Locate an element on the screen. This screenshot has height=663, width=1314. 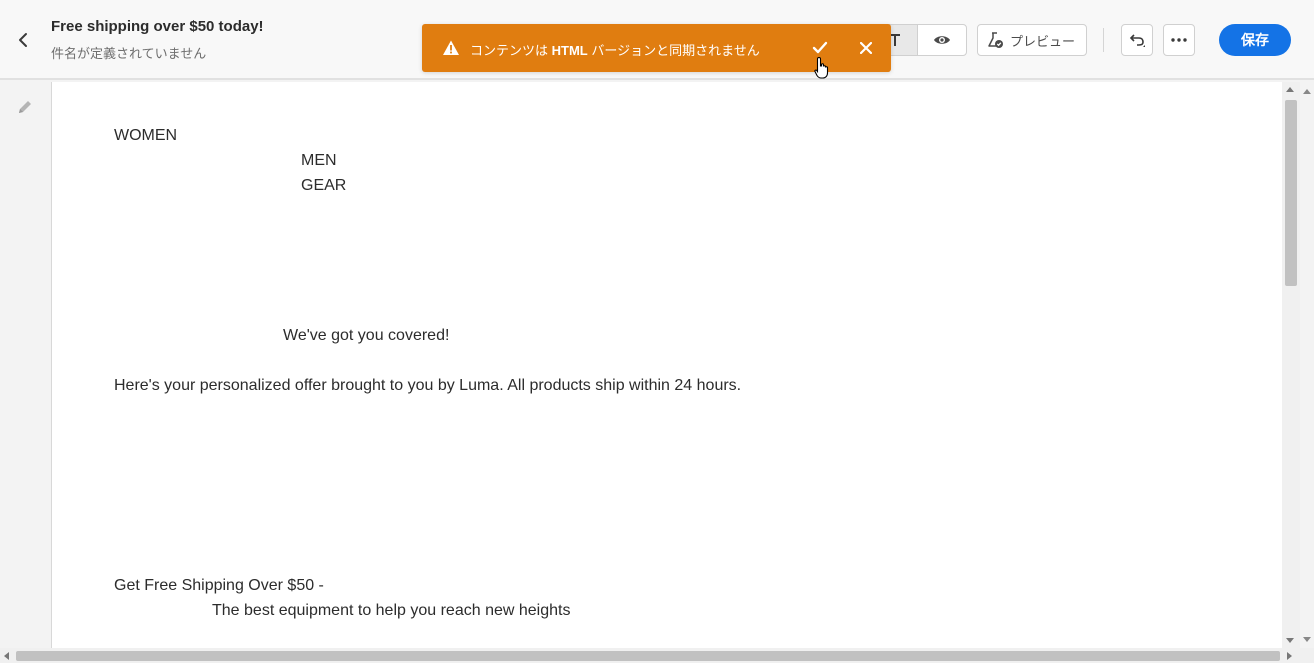
page-subtitle: 件名が定義されていません is located at coordinates (129, 53).